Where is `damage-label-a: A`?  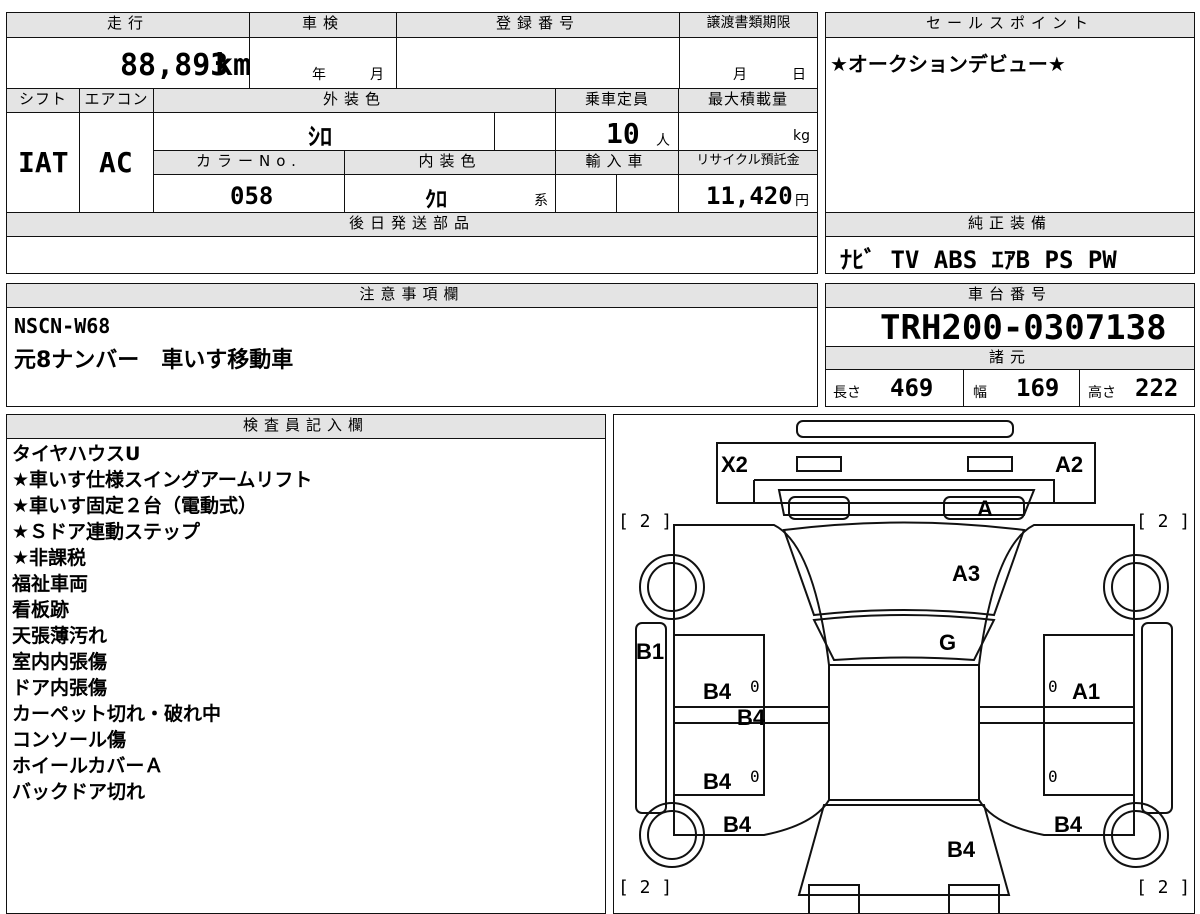 damage-label-a: A is located at coordinates (985, 508).